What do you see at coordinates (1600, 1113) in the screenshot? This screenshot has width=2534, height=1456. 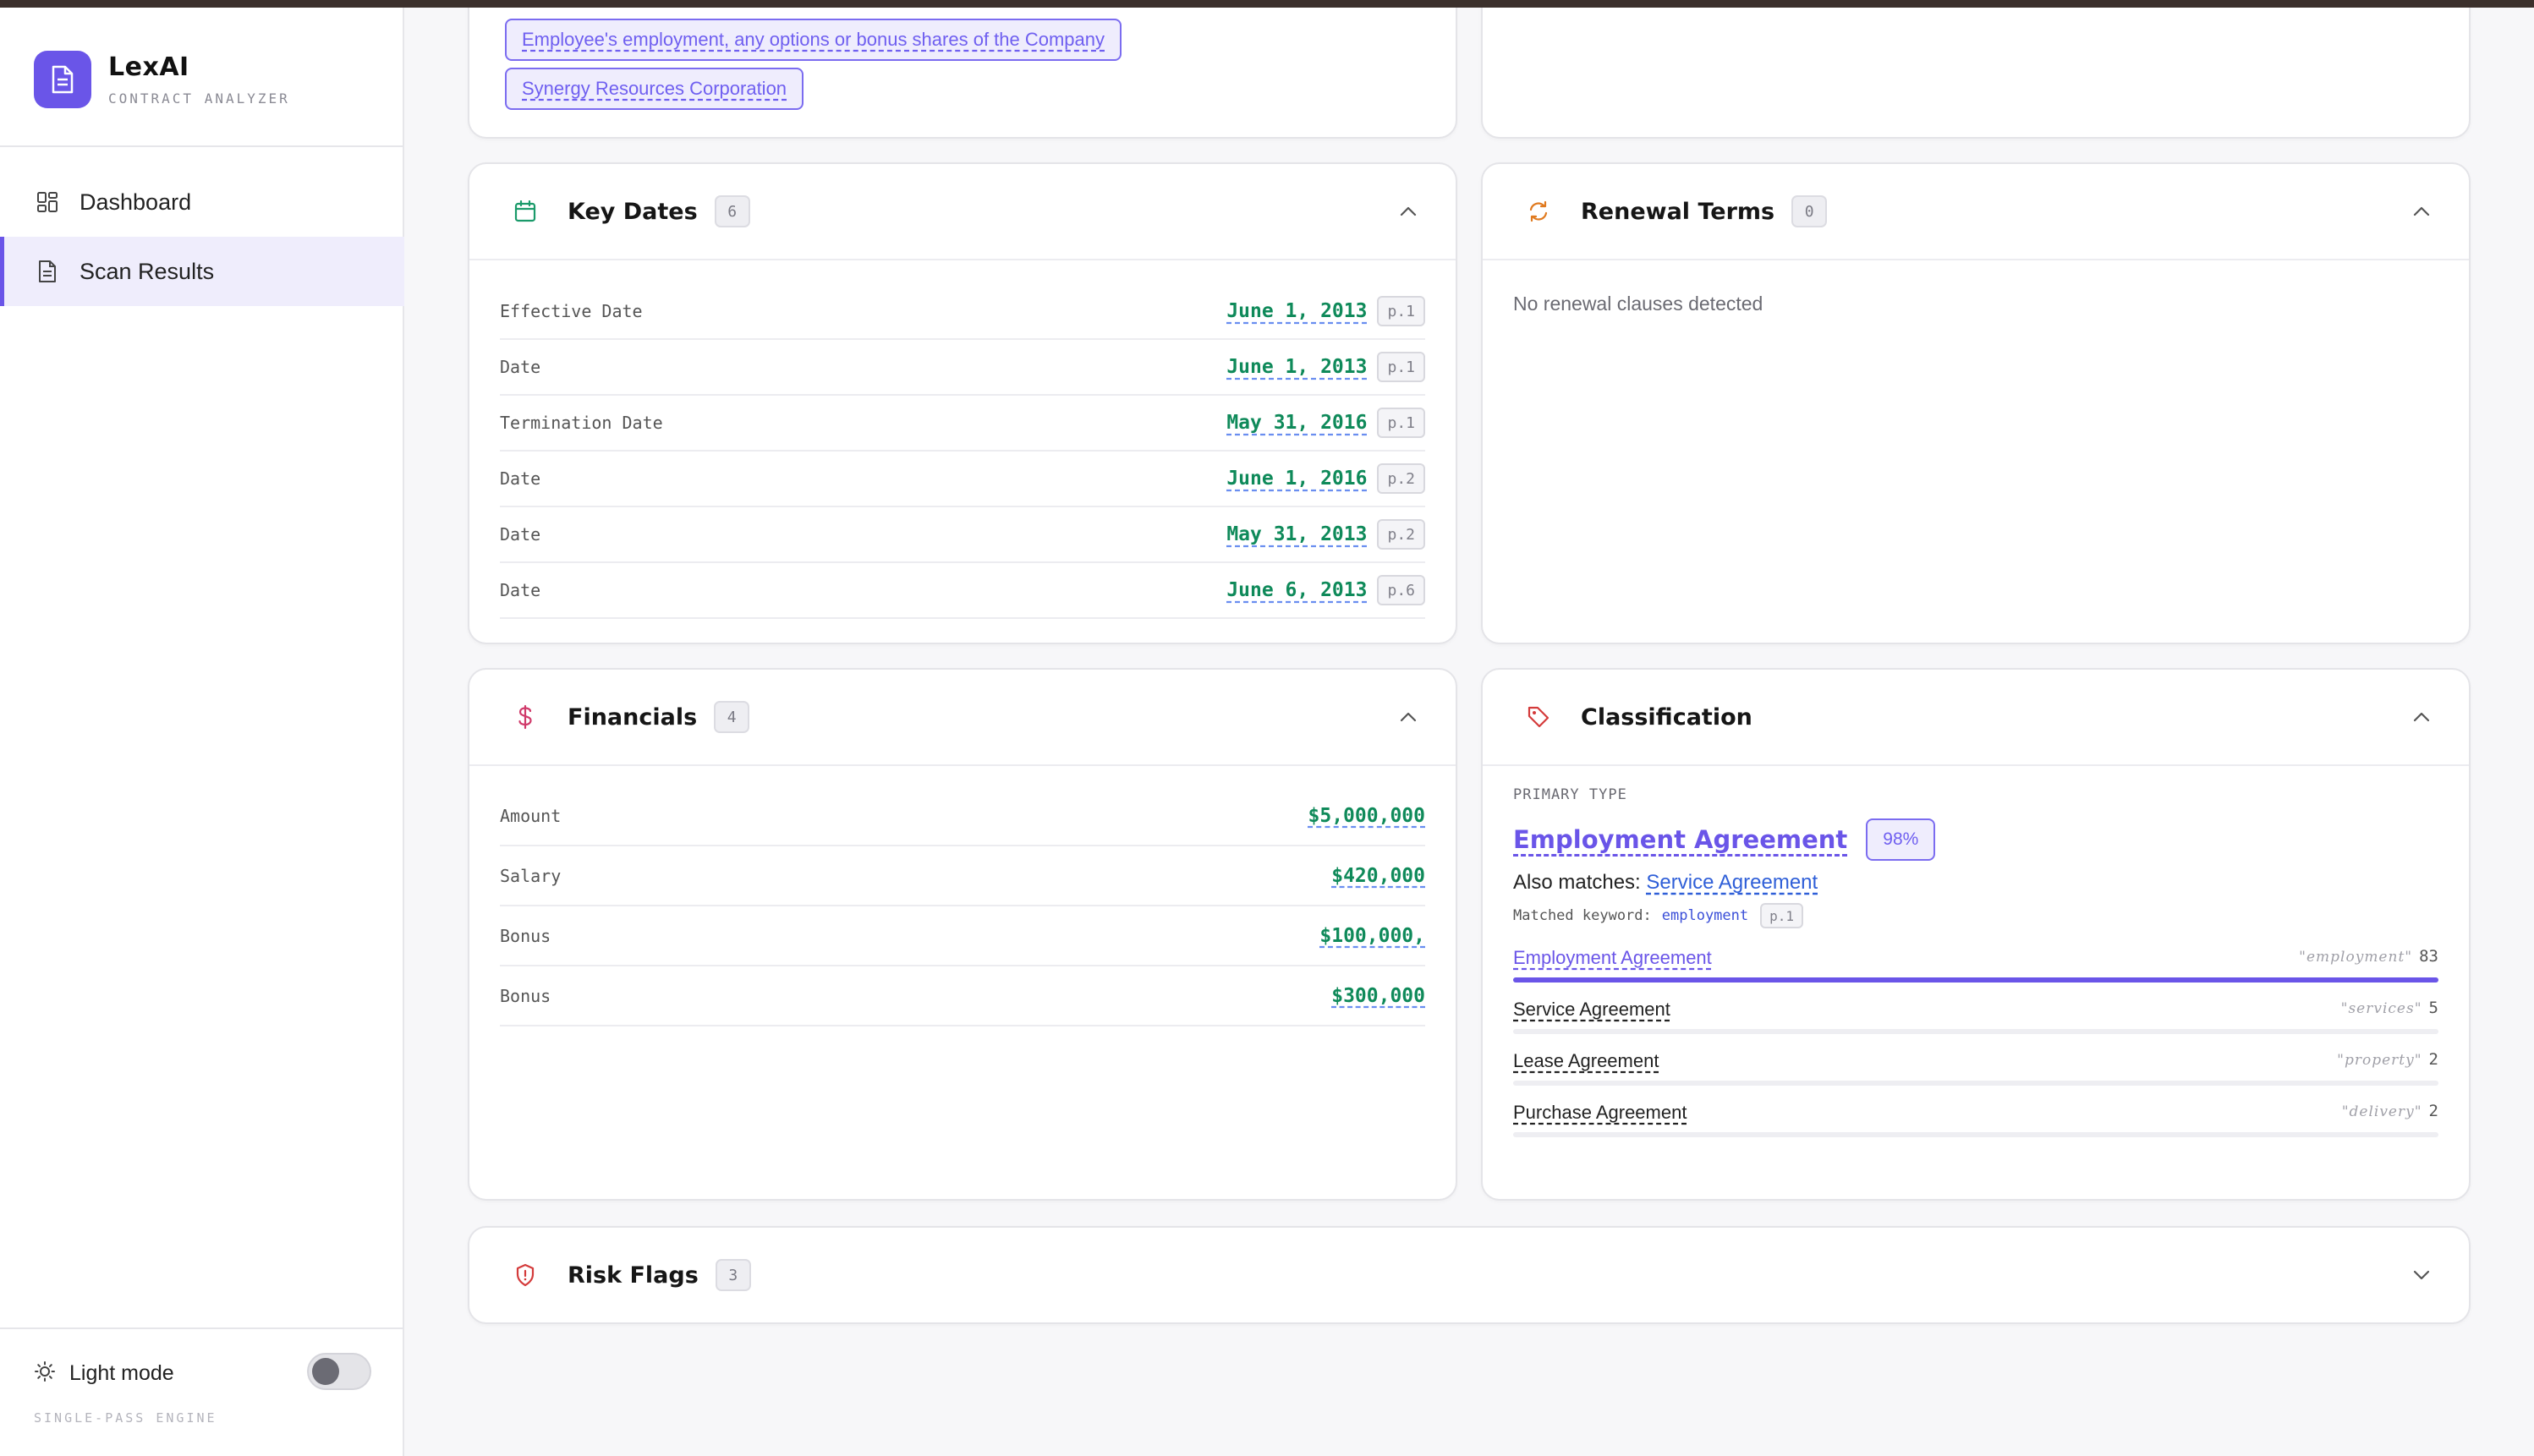 I see `score-name: Purchase Agreement` at bounding box center [1600, 1113].